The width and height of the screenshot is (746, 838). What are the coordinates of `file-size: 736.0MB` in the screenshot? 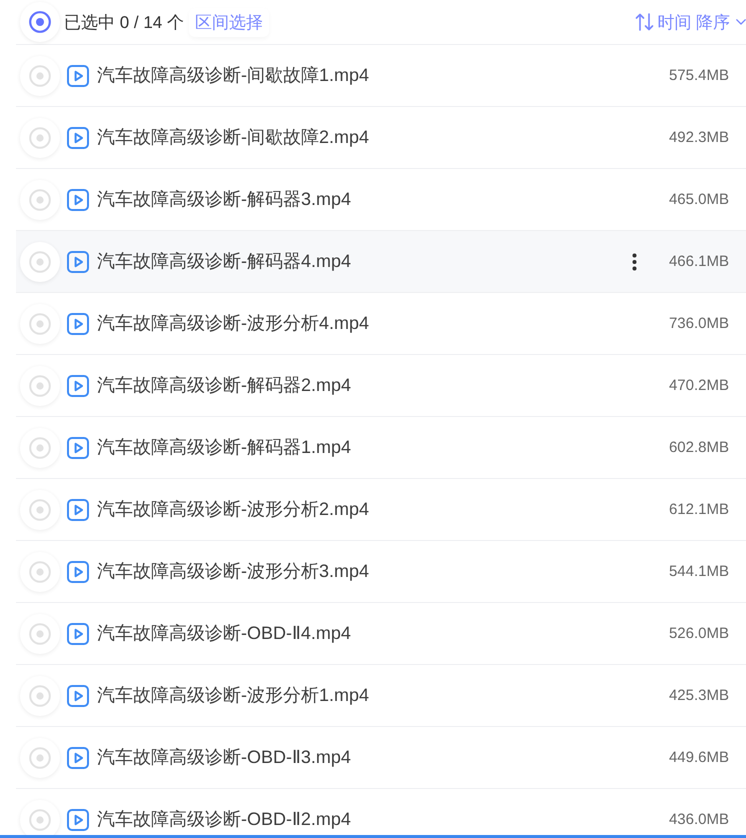 It's located at (698, 323).